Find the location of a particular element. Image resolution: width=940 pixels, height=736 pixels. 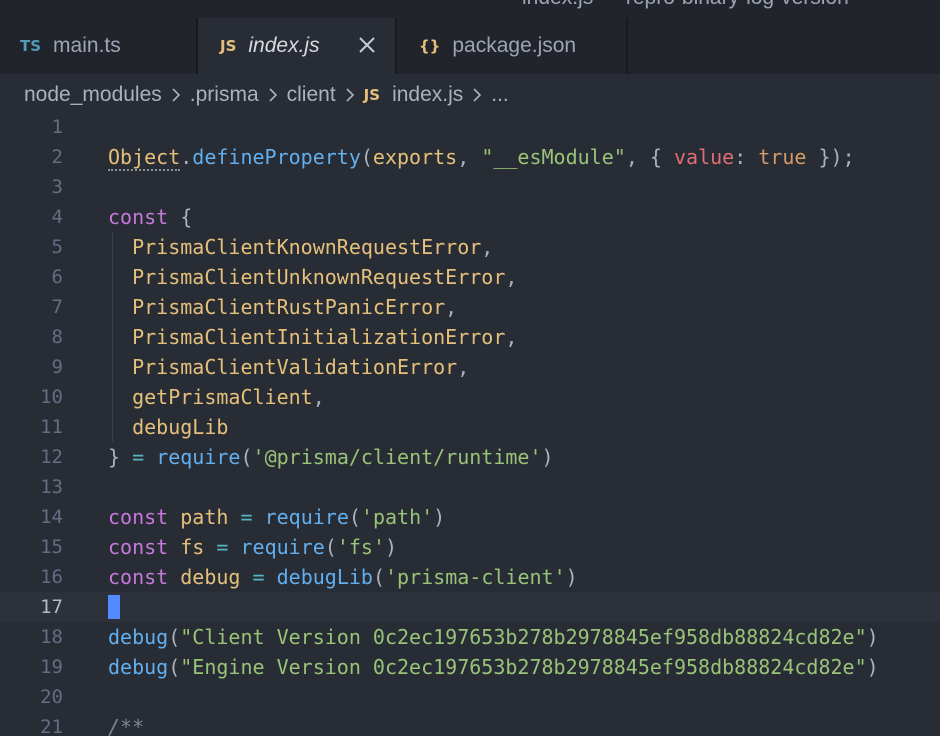

code-line: 5 PrismaClientKnownRequestError, is located at coordinates (470, 247).